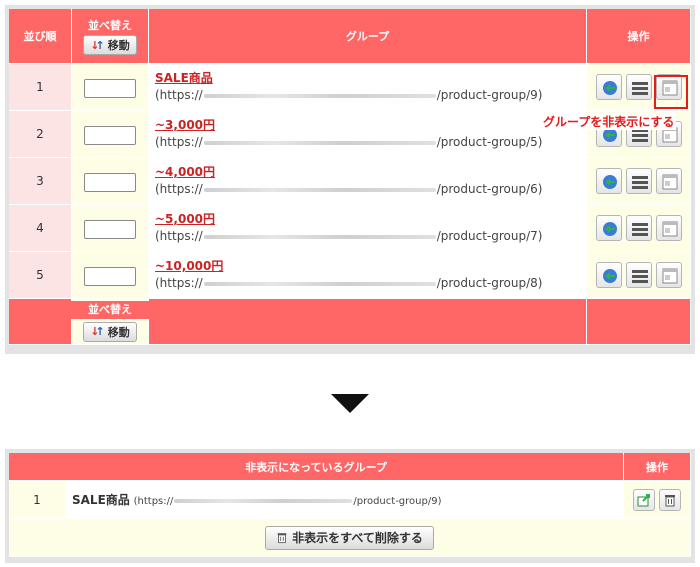  Describe the element at coordinates (37, 500) in the screenshot. I see `row-number: 1` at that location.